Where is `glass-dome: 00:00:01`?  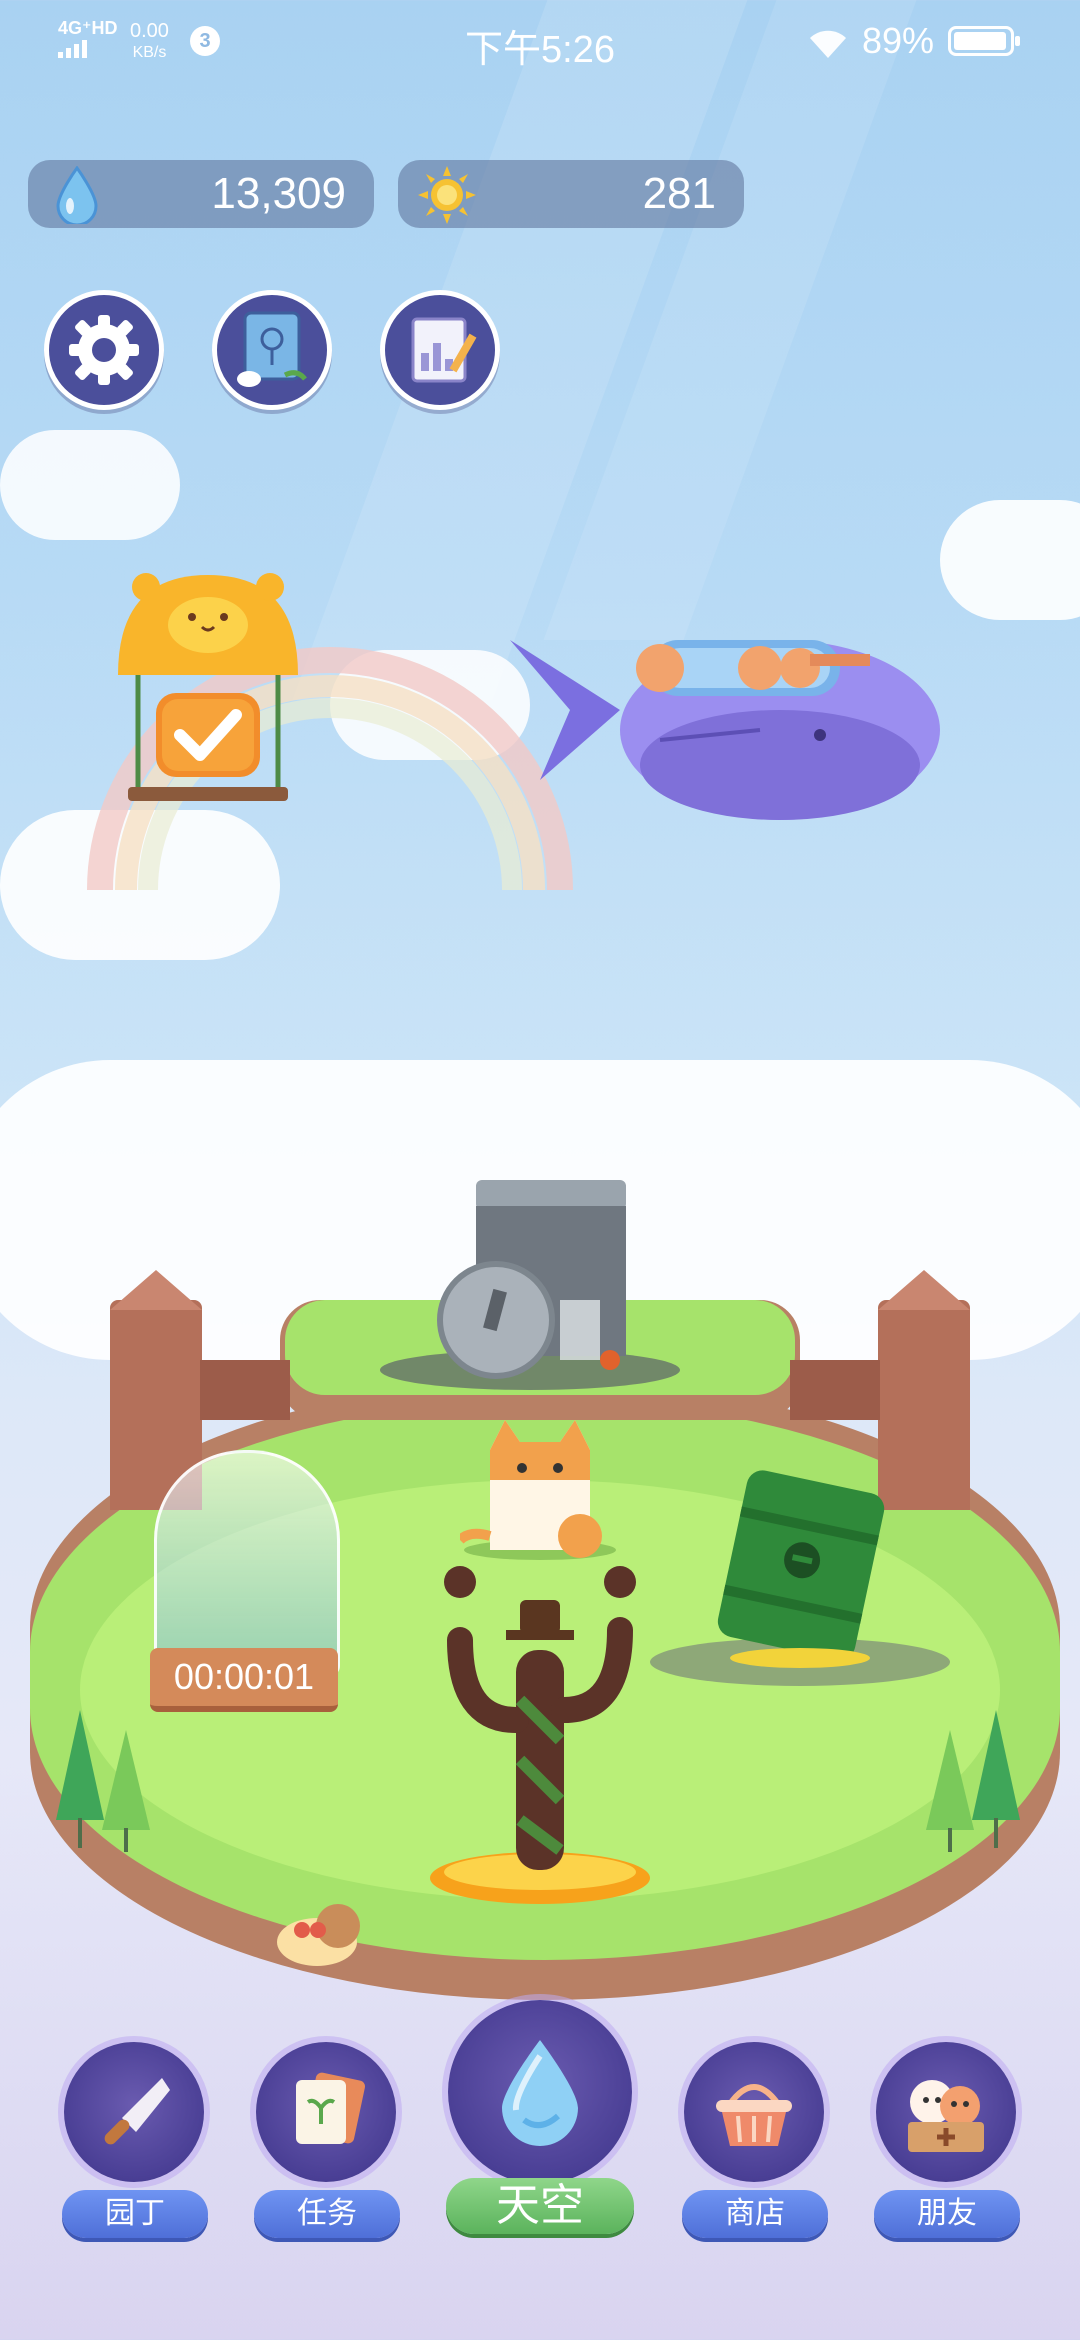 glass-dome: 00:00:01 is located at coordinates (245, 1585).